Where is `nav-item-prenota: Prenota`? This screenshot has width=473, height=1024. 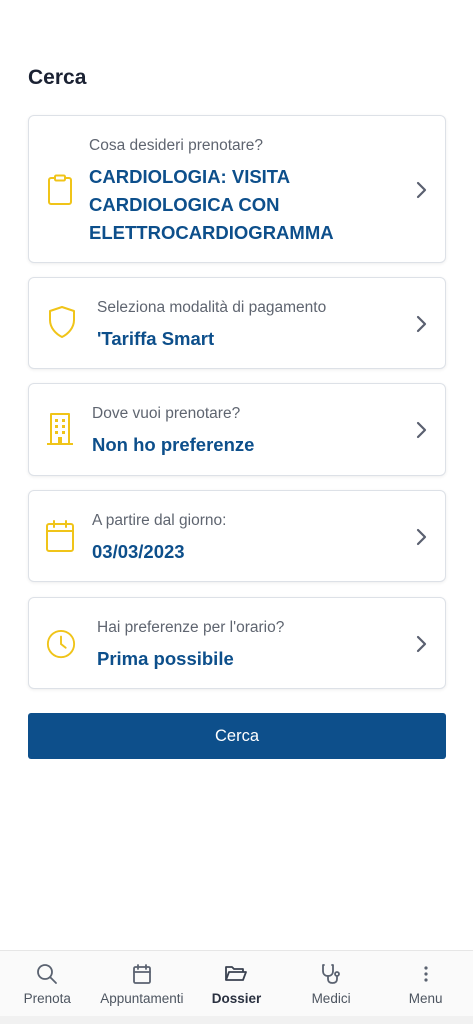
nav-item-prenota: Prenota is located at coordinates (47, 983).